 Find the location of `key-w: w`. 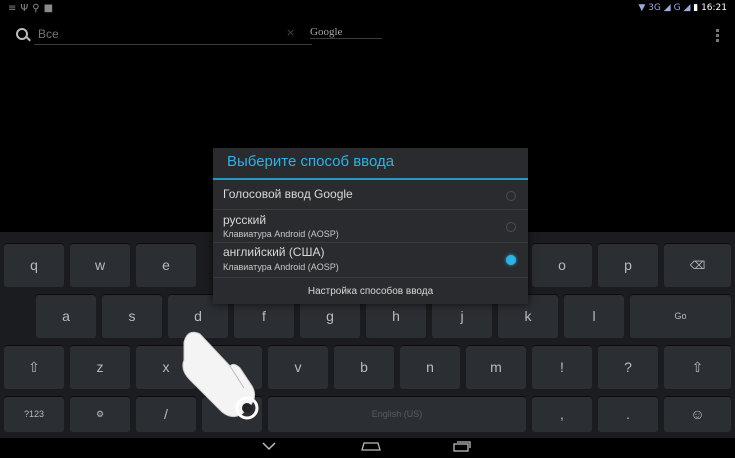

key-w: w is located at coordinates (100, 265).